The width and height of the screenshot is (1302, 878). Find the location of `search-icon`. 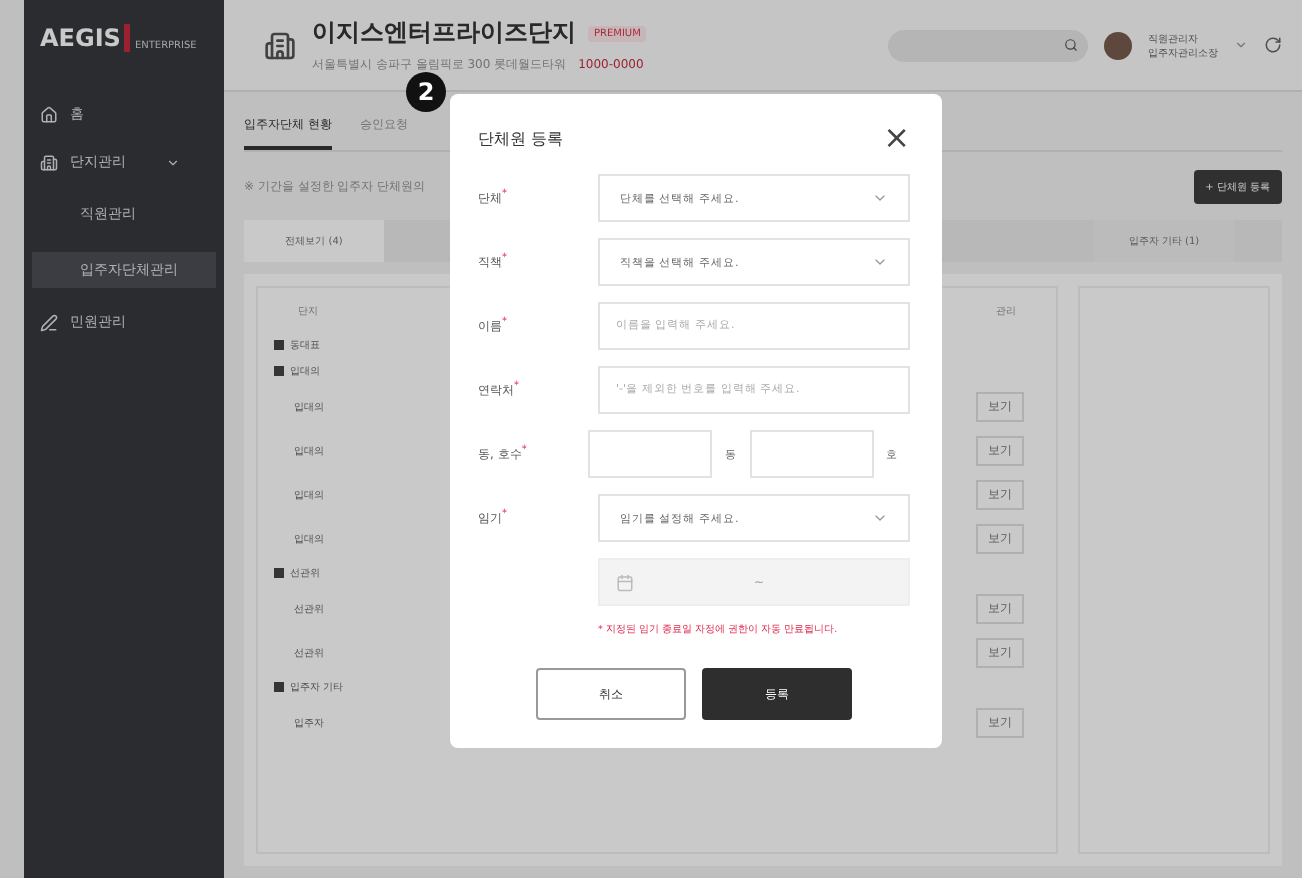

search-icon is located at coordinates (1071, 45).